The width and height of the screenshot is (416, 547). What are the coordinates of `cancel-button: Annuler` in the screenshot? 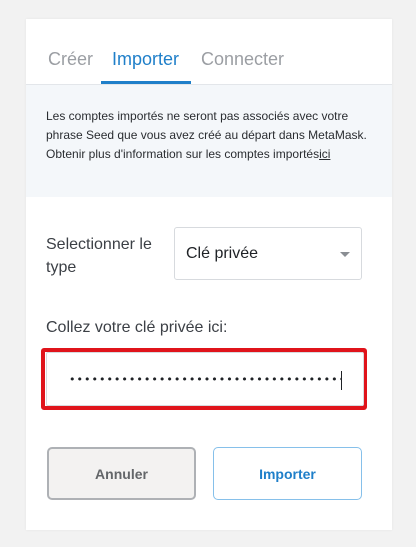 It's located at (121, 473).